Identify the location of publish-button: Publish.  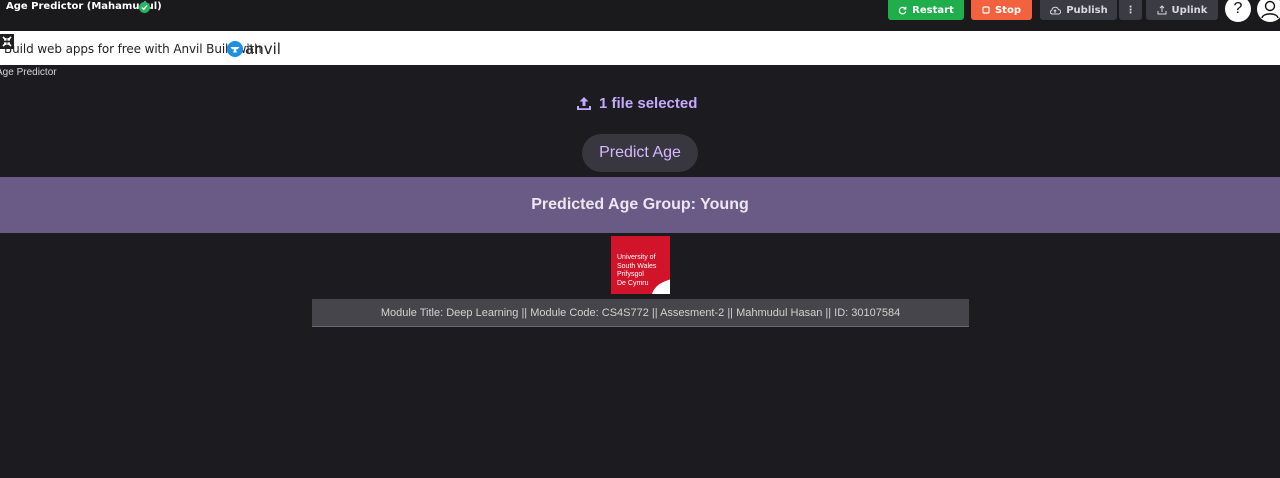
(1078, 10).